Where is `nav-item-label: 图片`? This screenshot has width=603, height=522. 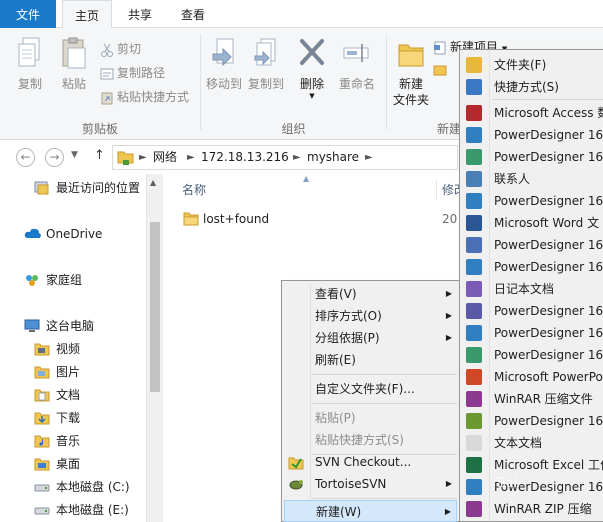 nav-item-label: 图片 is located at coordinates (68, 372).